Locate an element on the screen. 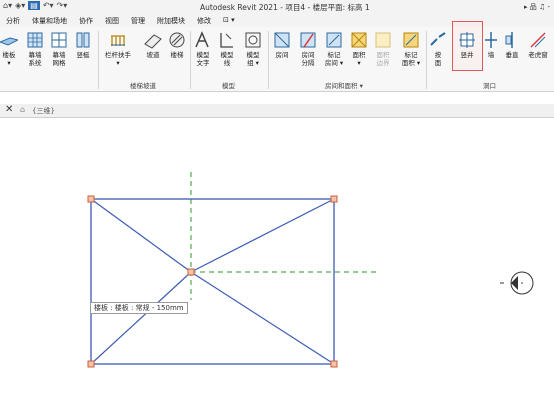  vertical-opening-button: 垂直 is located at coordinates (512, 45).